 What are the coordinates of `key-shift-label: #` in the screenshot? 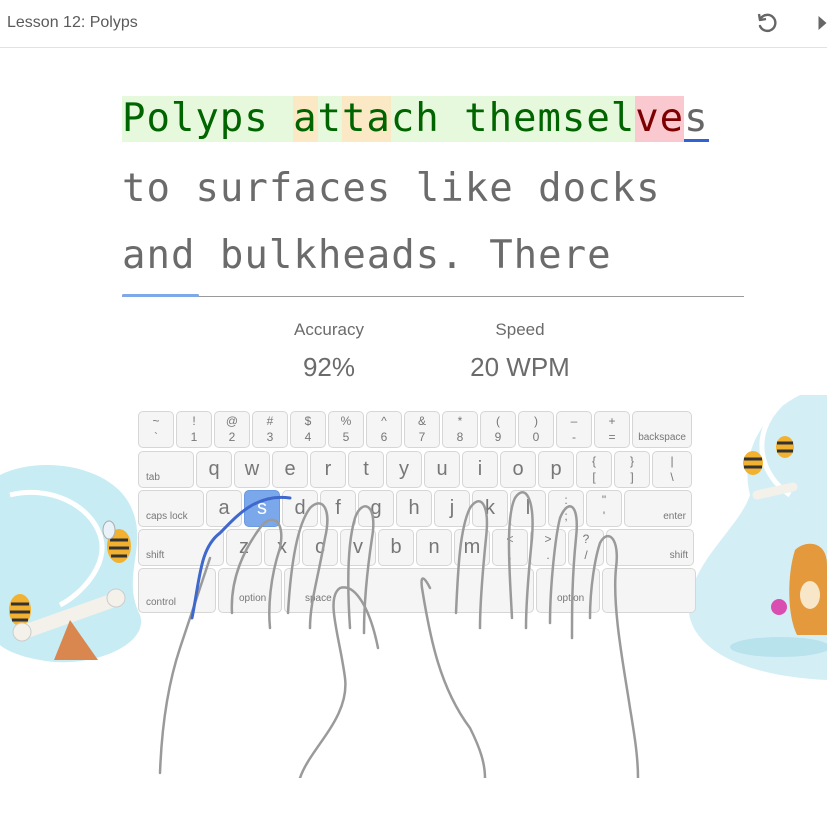 It's located at (270, 421).